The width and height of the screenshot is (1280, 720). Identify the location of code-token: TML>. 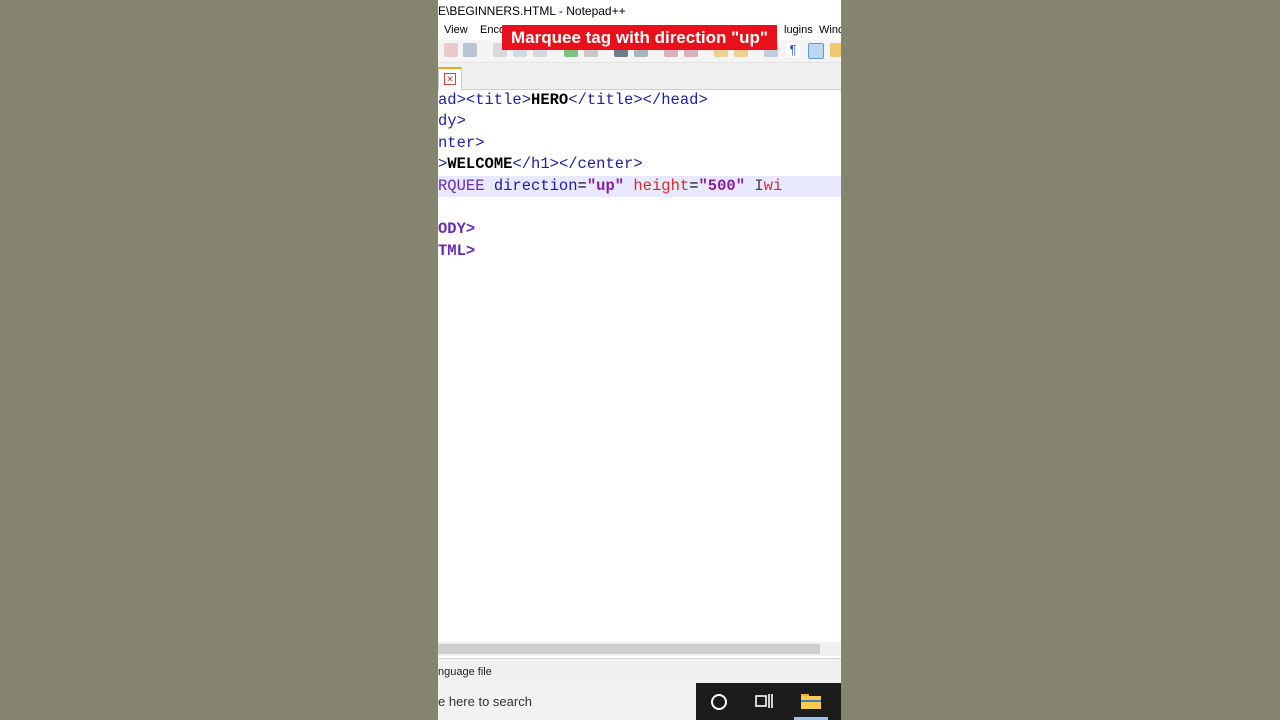
(457, 251).